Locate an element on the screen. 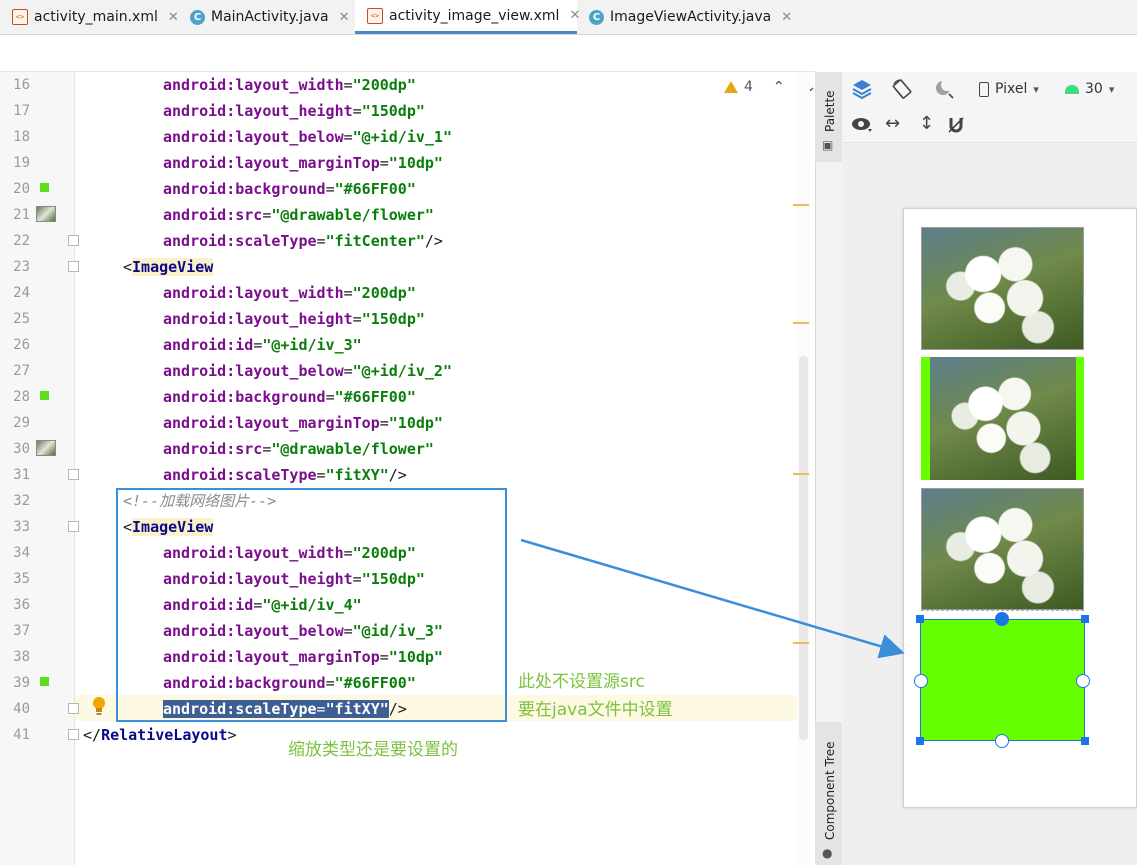 This screenshot has height=865, width=1137. annotation-note-src: 此处不设置源src is located at coordinates (581, 682).